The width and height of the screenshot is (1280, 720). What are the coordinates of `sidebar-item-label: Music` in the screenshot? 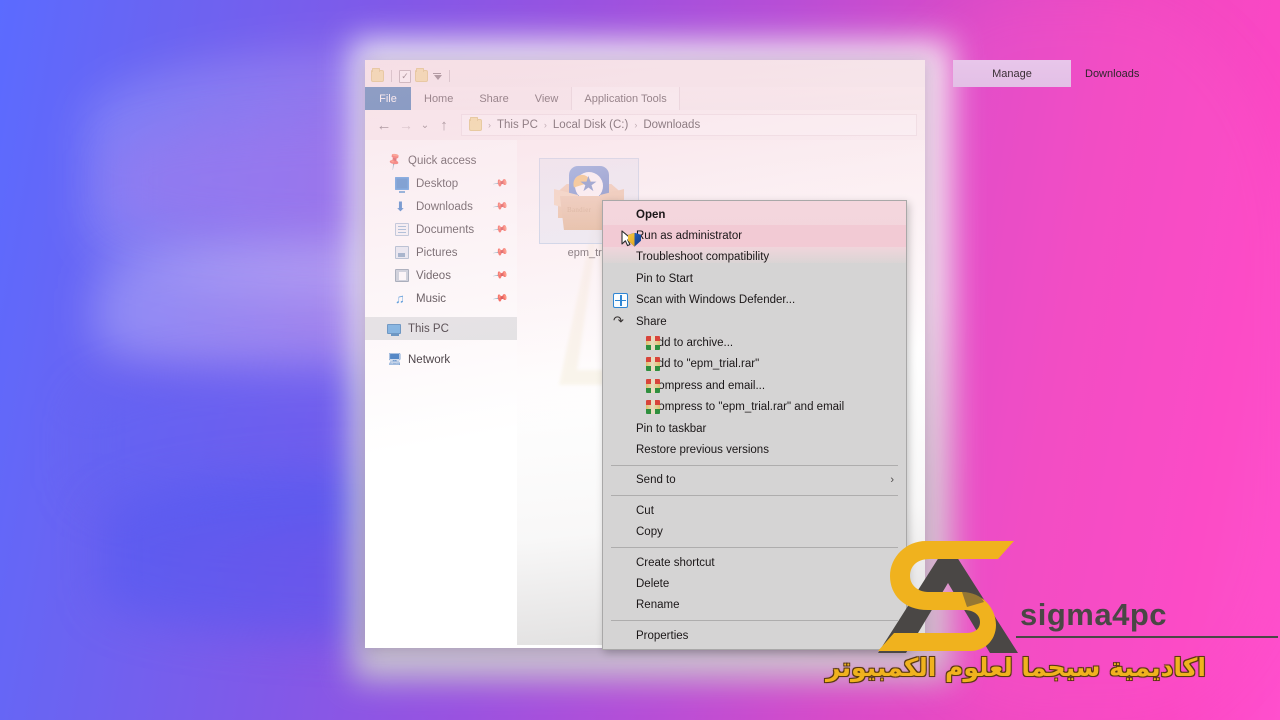 It's located at (431, 298).